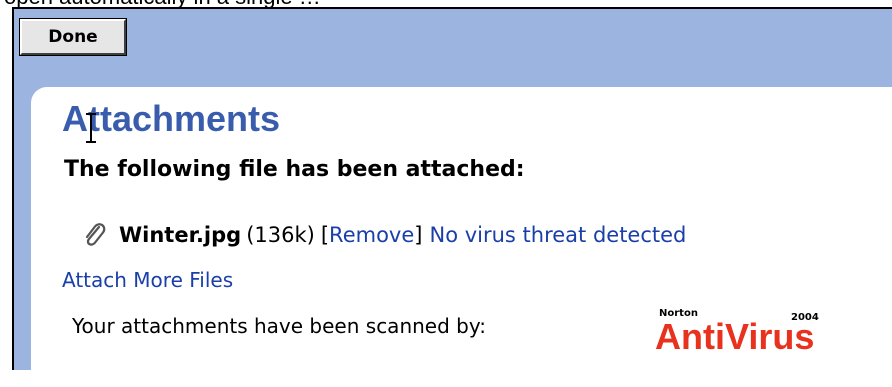 The image size is (892, 387). Describe the element at coordinates (735, 336) in the screenshot. I see `norton-product-text: AntiVirus` at that location.